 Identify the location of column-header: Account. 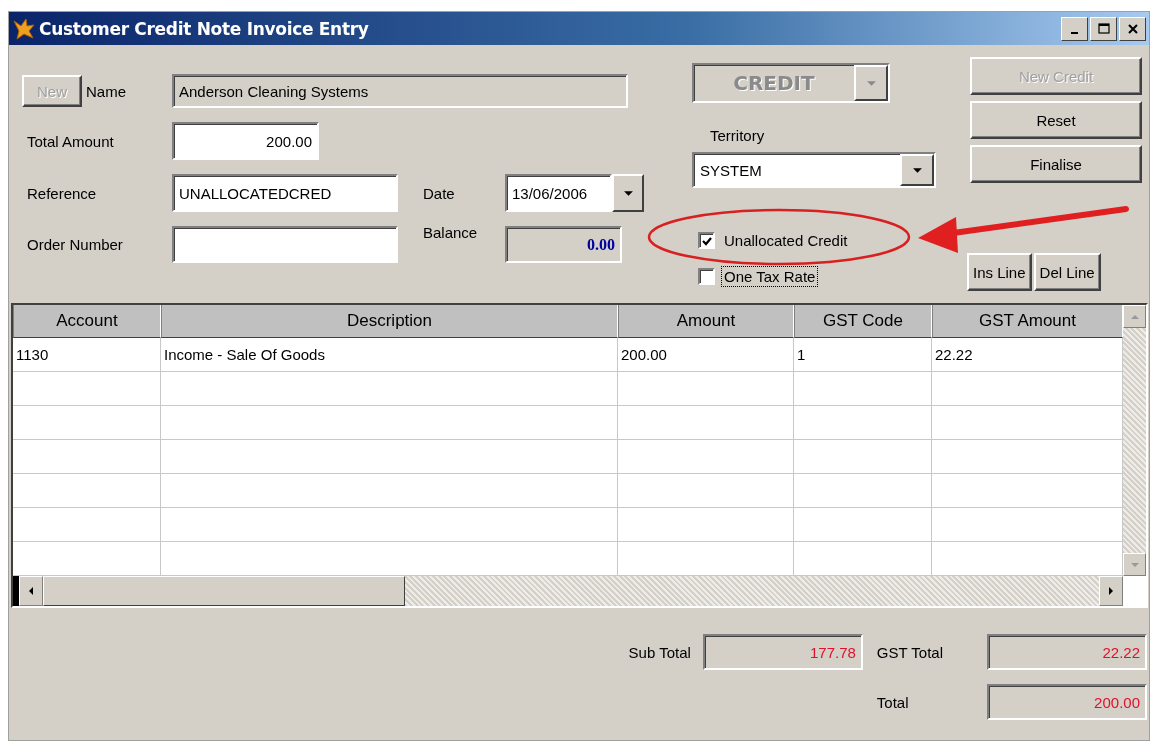
(87, 321).